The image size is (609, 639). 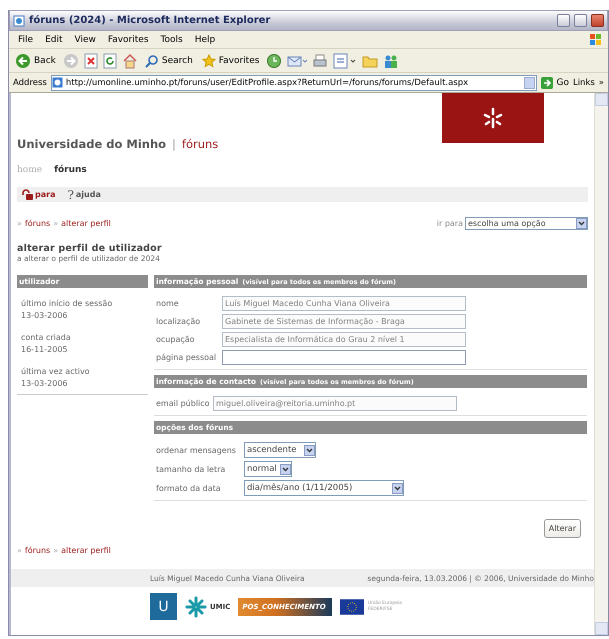 What do you see at coordinates (25, 39) in the screenshot?
I see `menu-item: File` at bounding box center [25, 39].